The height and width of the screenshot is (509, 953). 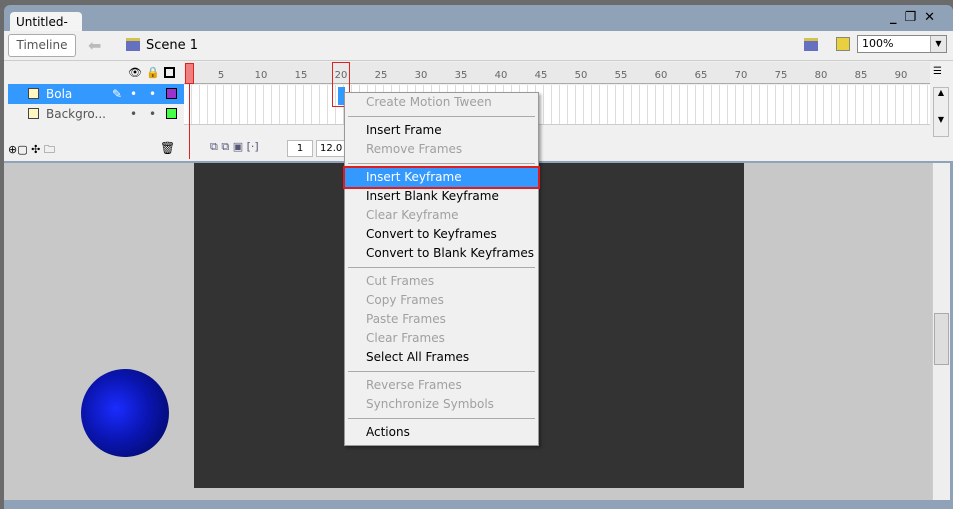 I want to click on layer-name: Bola, so click(x=59, y=94).